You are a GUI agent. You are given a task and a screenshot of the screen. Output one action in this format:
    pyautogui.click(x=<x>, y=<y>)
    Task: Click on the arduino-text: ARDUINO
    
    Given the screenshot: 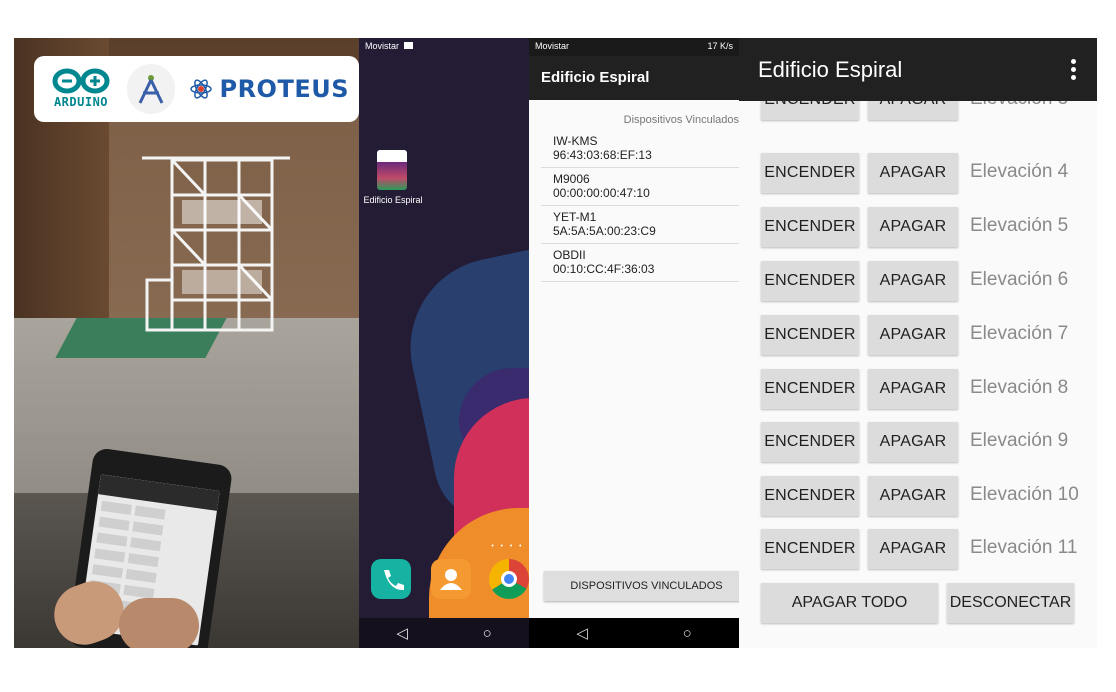 What is the action you would take?
    pyautogui.click(x=81, y=102)
    